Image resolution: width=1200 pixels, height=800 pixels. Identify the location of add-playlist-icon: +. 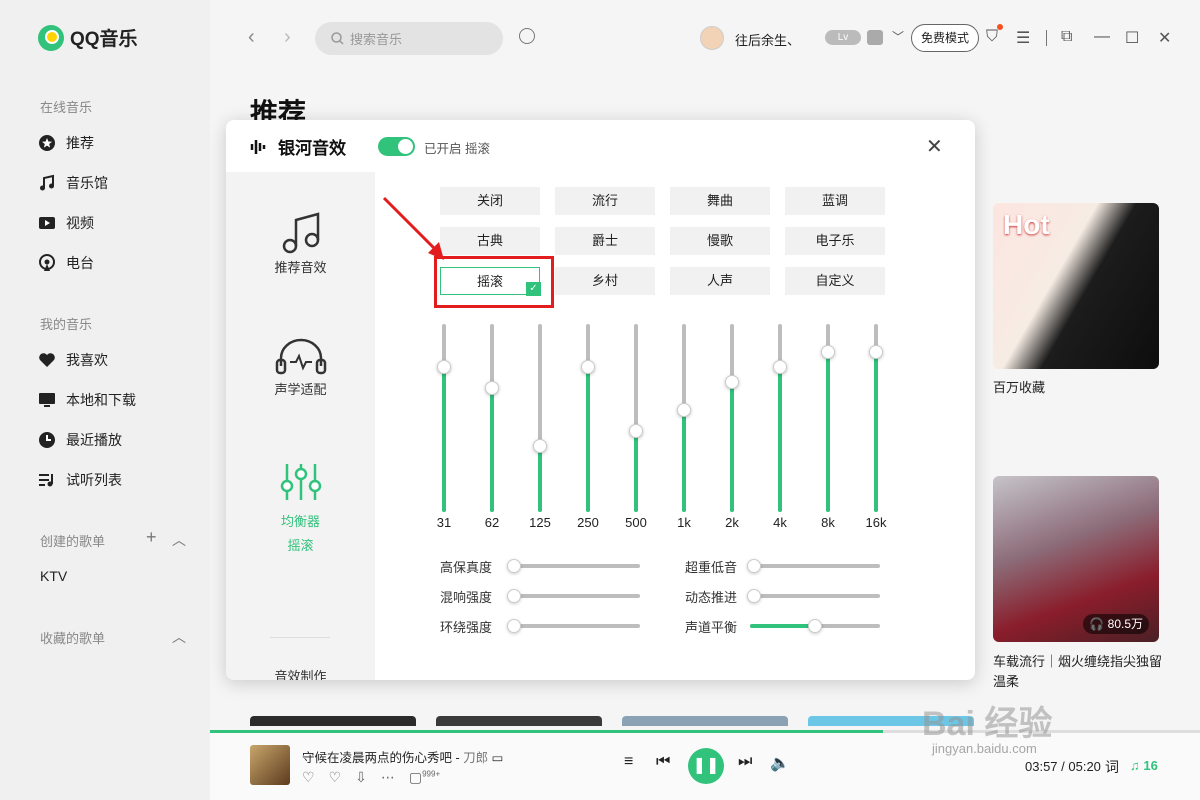
(151, 537).